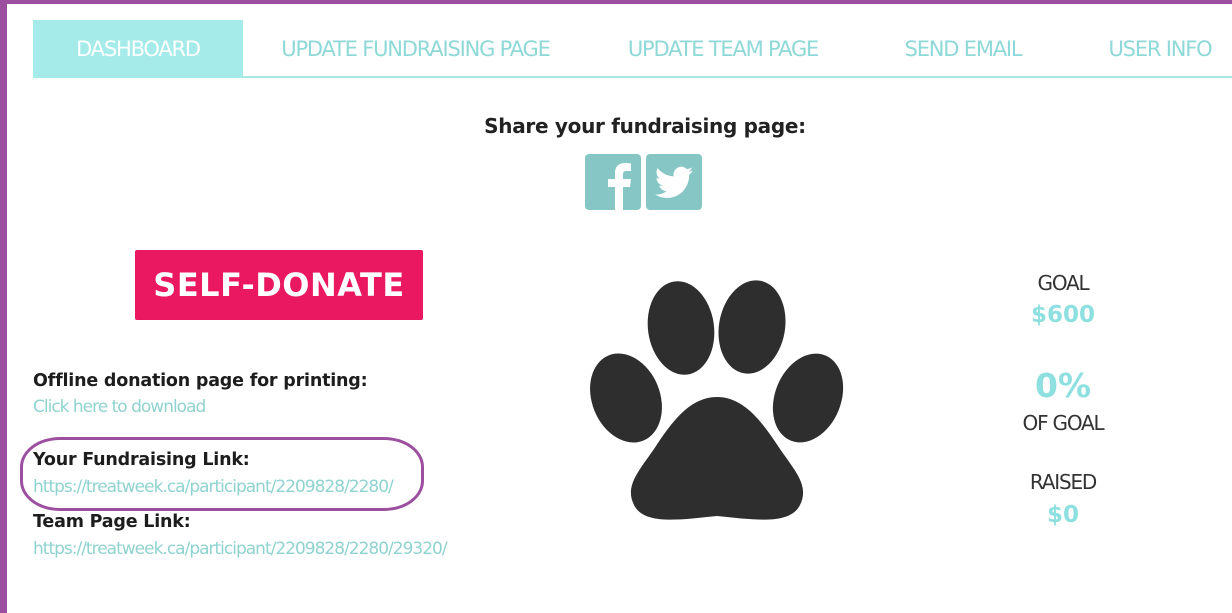  What do you see at coordinates (138, 49) in the screenshot?
I see `tab-dashboard: DASHBOARD` at bounding box center [138, 49].